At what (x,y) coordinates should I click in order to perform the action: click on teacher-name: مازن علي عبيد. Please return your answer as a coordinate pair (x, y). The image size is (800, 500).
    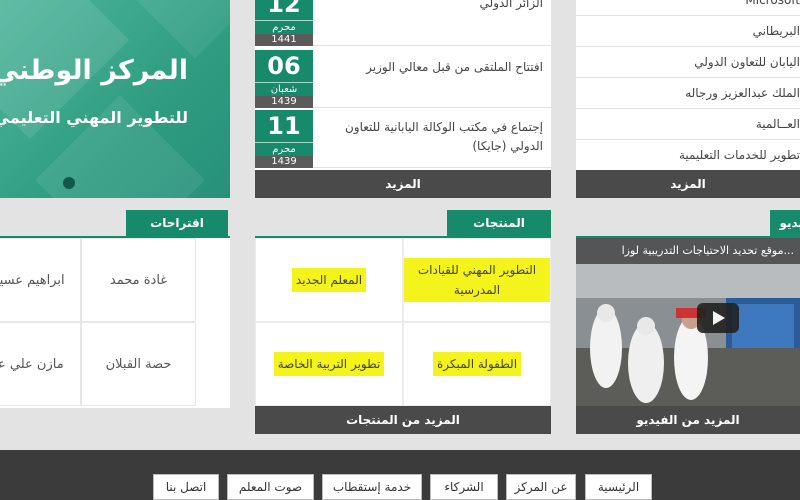
    Looking at the image, I should click on (40, 364).